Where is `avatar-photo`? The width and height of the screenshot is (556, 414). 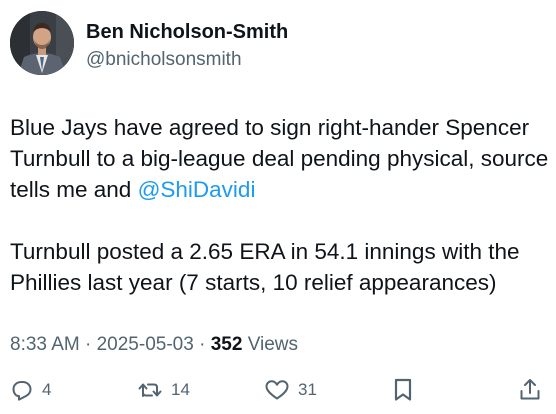 avatar-photo is located at coordinates (42, 43).